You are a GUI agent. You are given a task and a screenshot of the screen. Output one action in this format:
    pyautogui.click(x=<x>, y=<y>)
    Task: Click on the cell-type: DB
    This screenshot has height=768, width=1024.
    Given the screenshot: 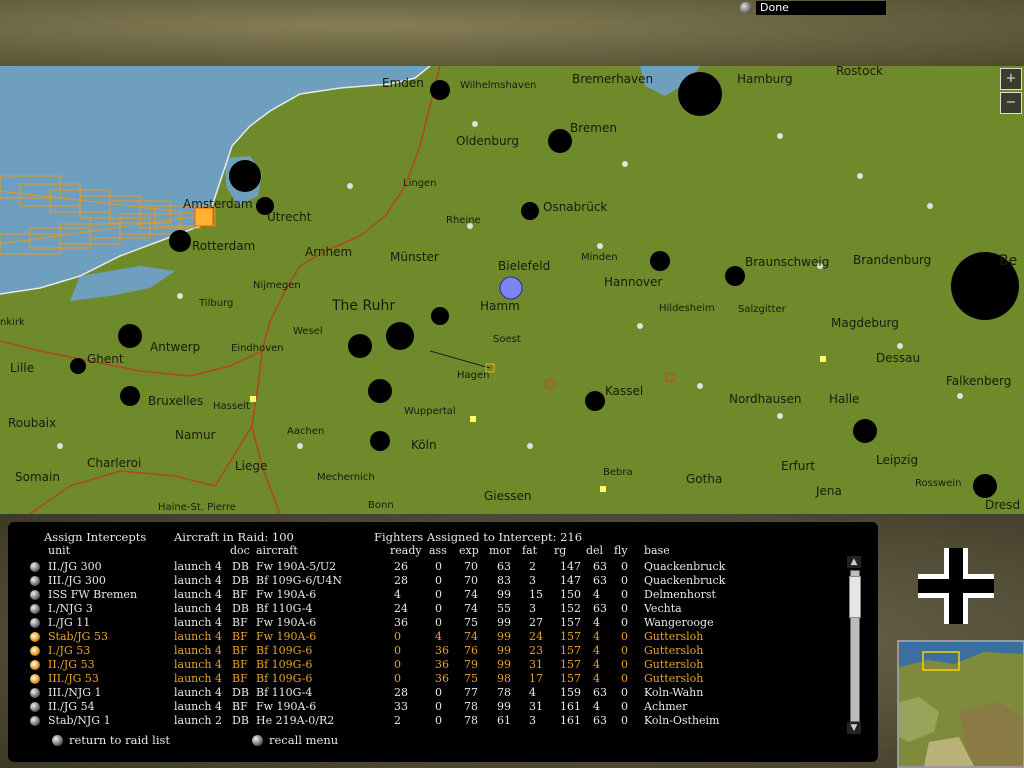 What is the action you would take?
    pyautogui.click(x=240, y=692)
    